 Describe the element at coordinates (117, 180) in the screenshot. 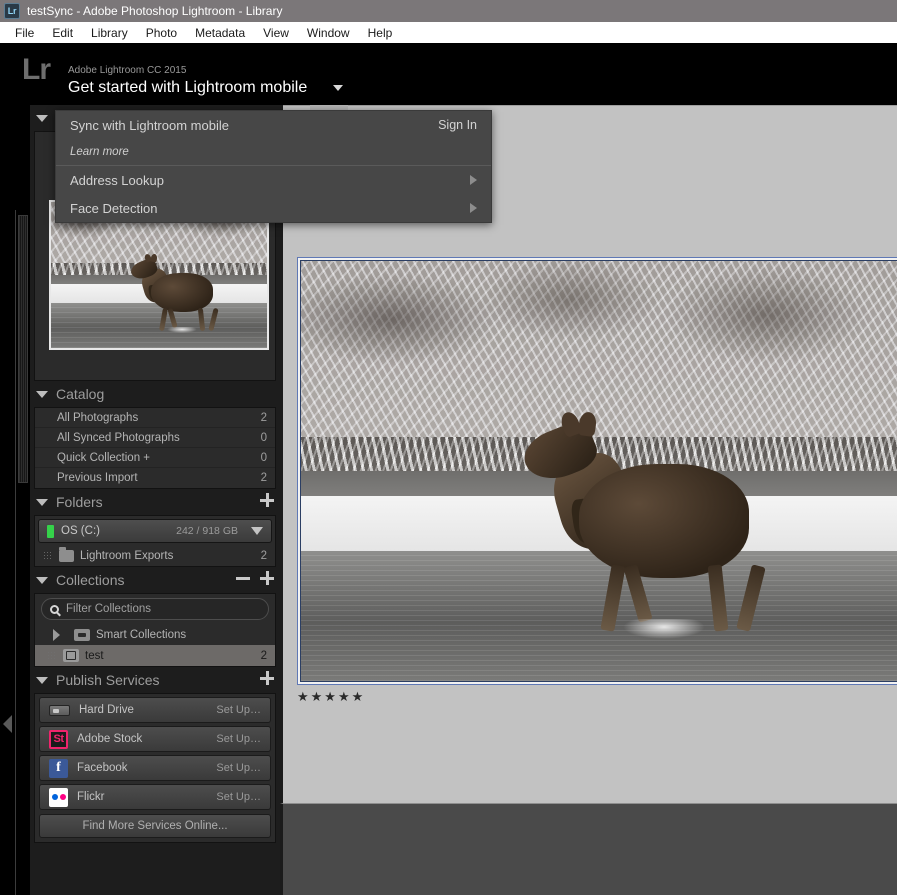

I see `menu-item-label: Address Lookup` at that location.